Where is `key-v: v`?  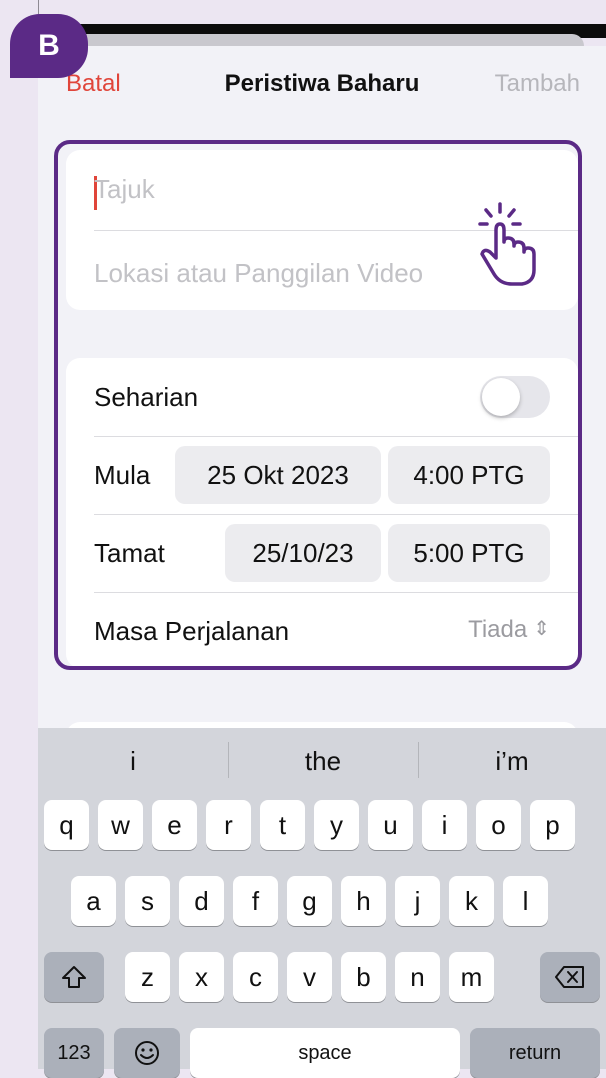
key-v: v is located at coordinates (309, 977).